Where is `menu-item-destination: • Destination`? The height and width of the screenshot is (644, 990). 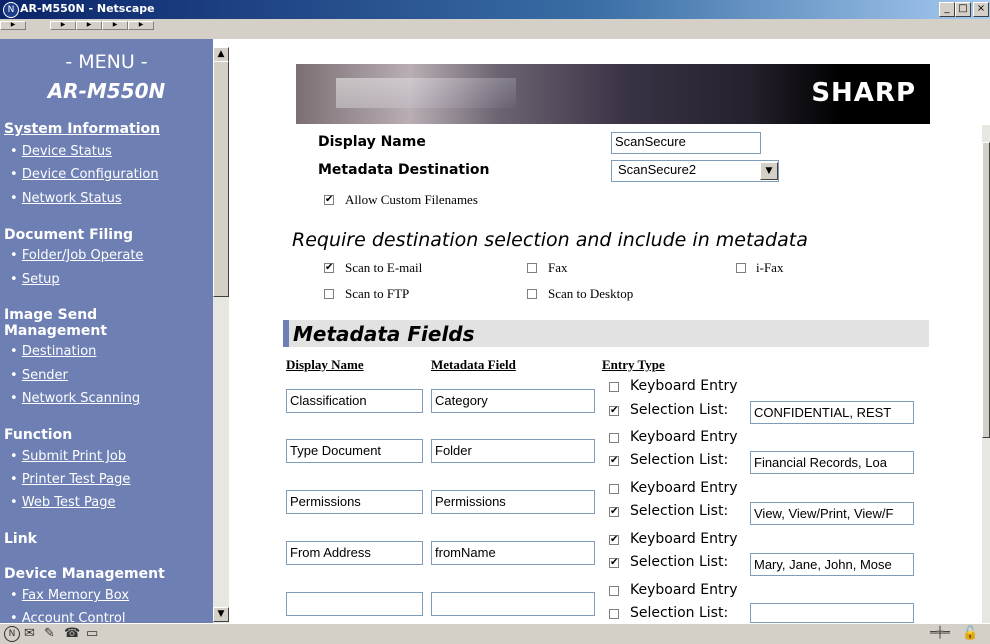
menu-item-destination: • Destination is located at coordinates (53, 351).